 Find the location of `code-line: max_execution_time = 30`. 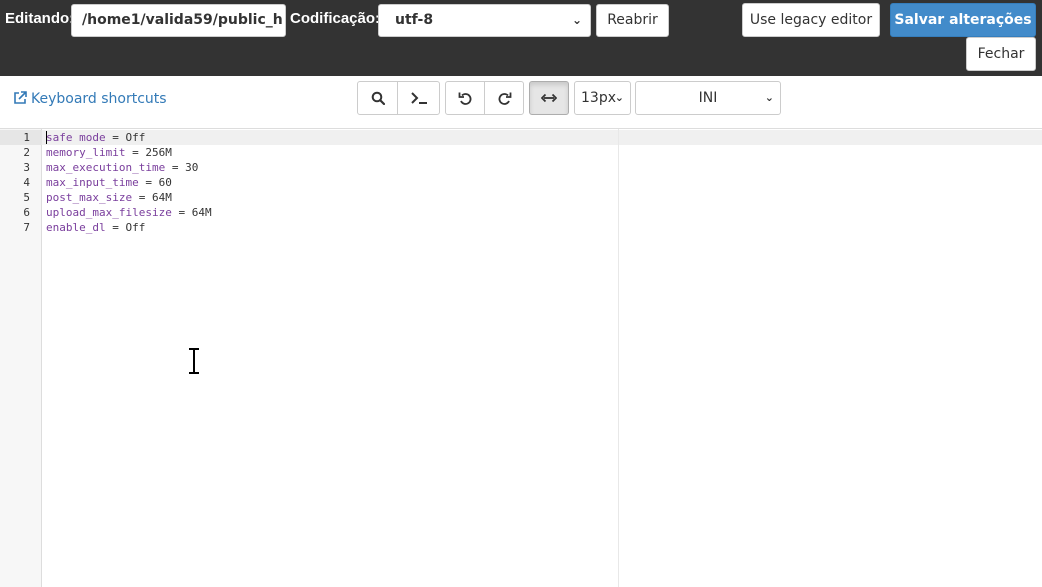

code-line: max_execution_time = 30 is located at coordinates (122, 167).